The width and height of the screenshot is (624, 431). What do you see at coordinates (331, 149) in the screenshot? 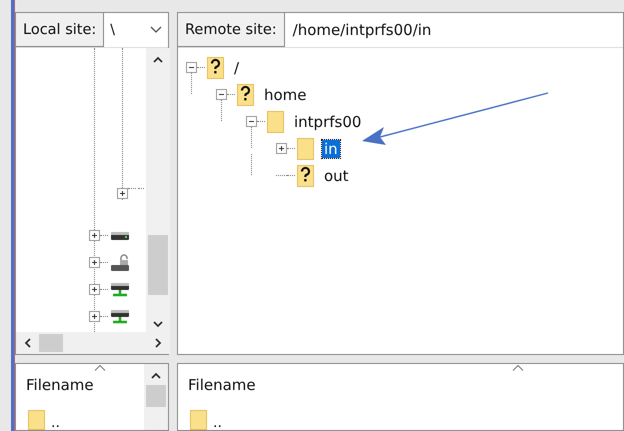
I see `folder-name: in` at bounding box center [331, 149].